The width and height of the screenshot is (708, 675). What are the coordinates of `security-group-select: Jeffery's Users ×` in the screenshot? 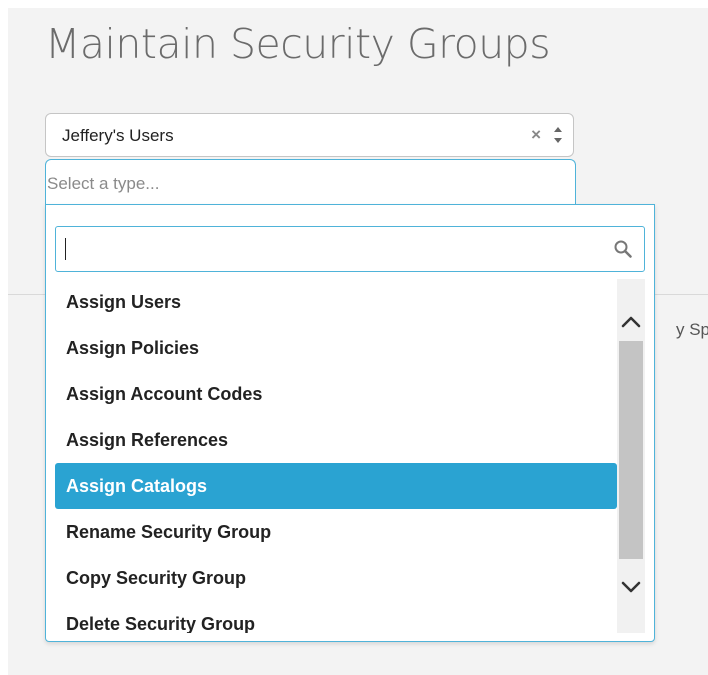 It's located at (309, 135).